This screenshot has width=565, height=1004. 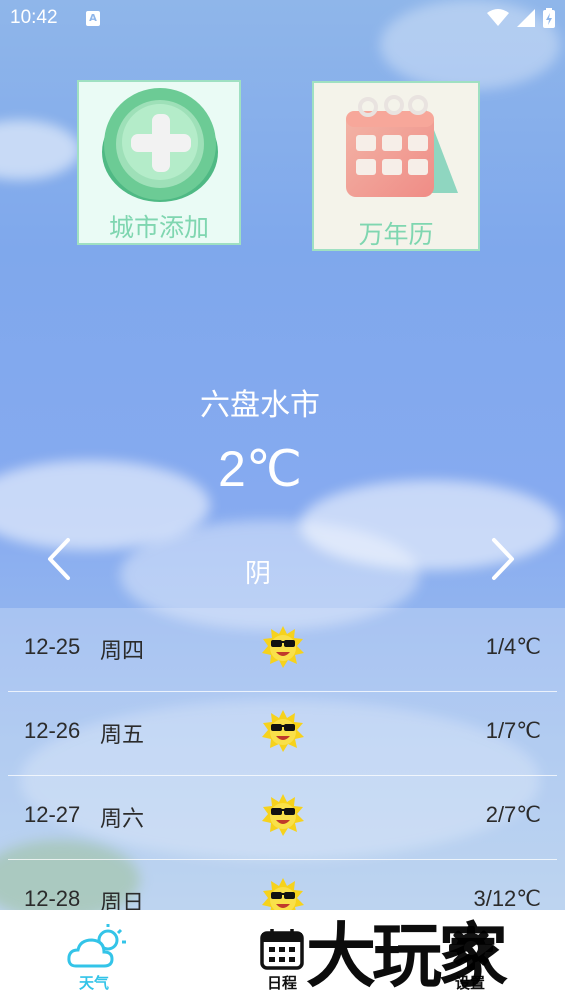 What do you see at coordinates (52, 730) in the screenshot?
I see `forecast-date: 12-26` at bounding box center [52, 730].